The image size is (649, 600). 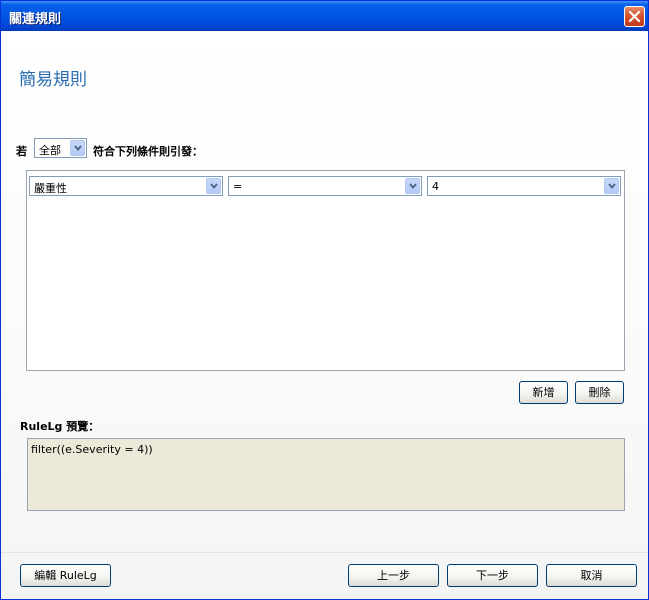 I want to click on condition-value-dropdown-button, so click(x=611, y=186).